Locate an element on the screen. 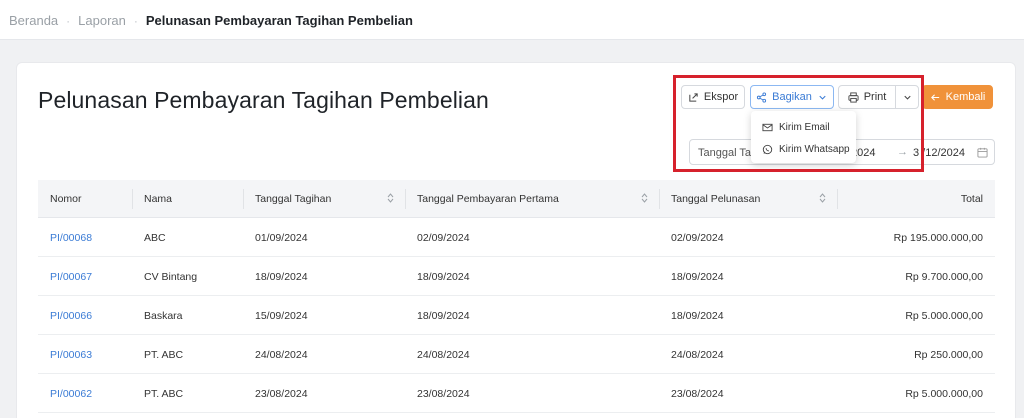 The height and width of the screenshot is (418, 1024). print-more-button is located at coordinates (907, 97).